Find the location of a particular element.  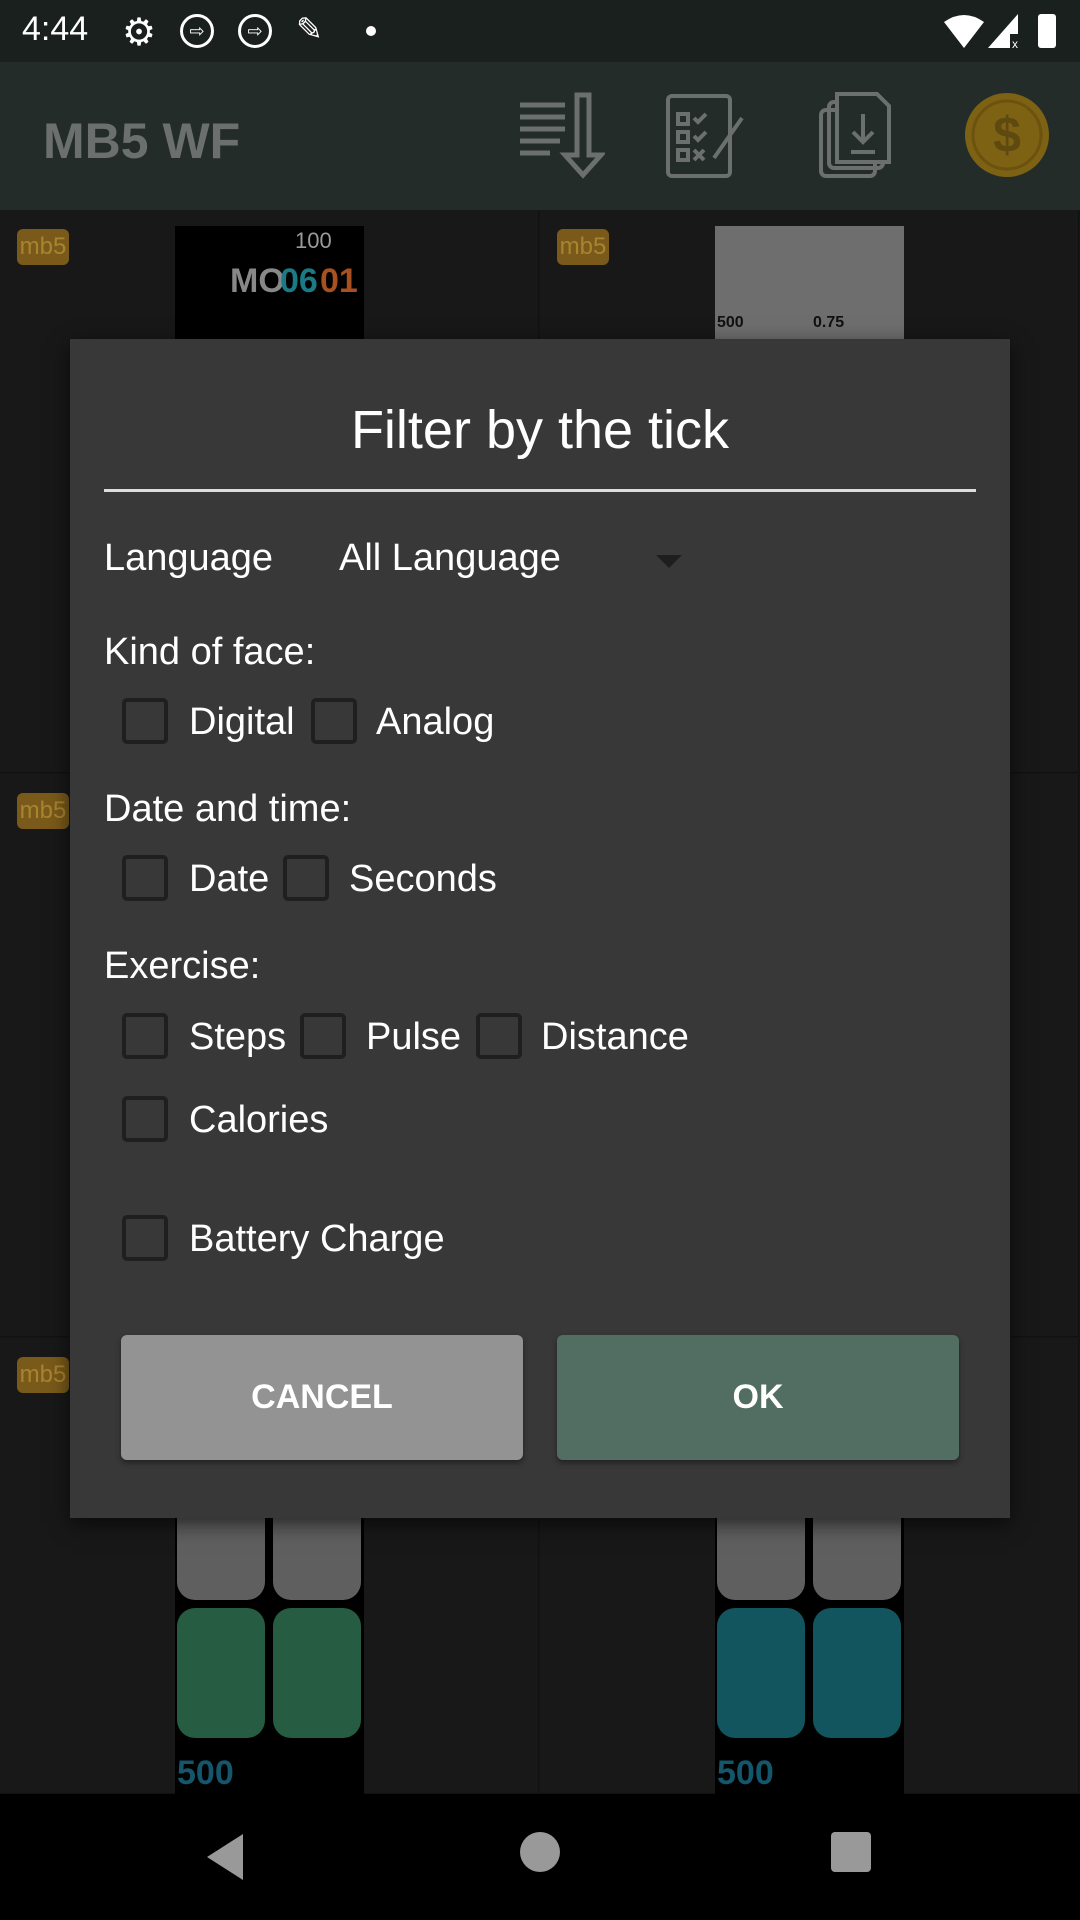

ok-button: OK is located at coordinates (758, 1397).